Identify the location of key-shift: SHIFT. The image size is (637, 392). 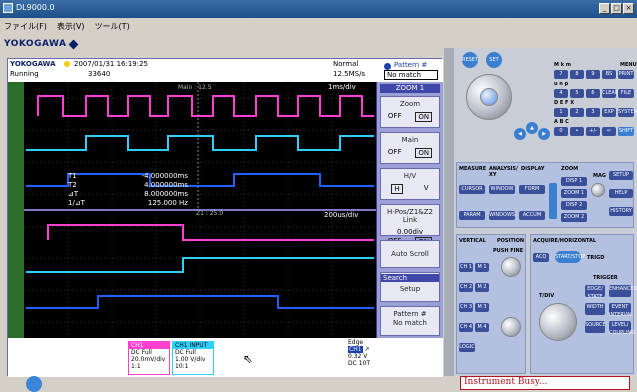
(626, 131).